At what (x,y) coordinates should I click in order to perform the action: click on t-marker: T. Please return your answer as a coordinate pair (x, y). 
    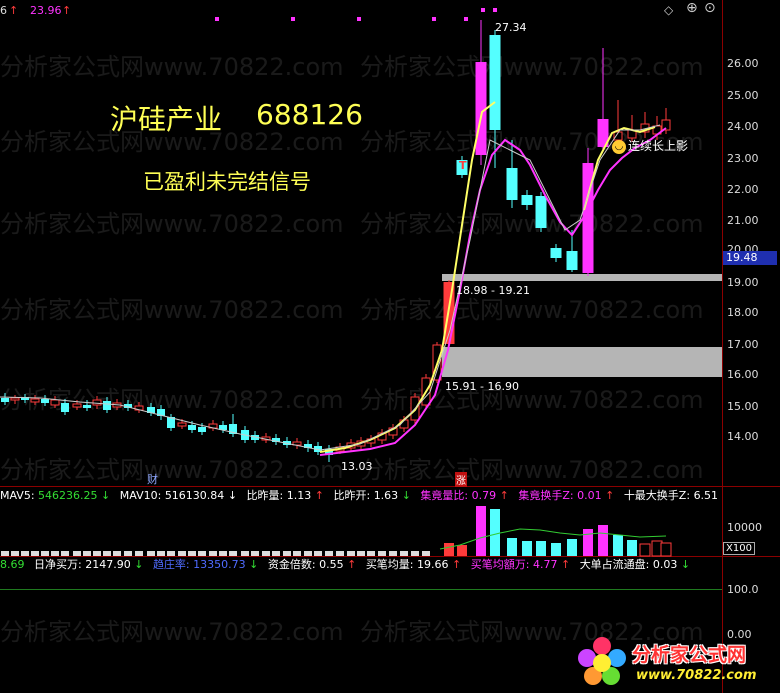
    Looking at the image, I should click on (463, 165).